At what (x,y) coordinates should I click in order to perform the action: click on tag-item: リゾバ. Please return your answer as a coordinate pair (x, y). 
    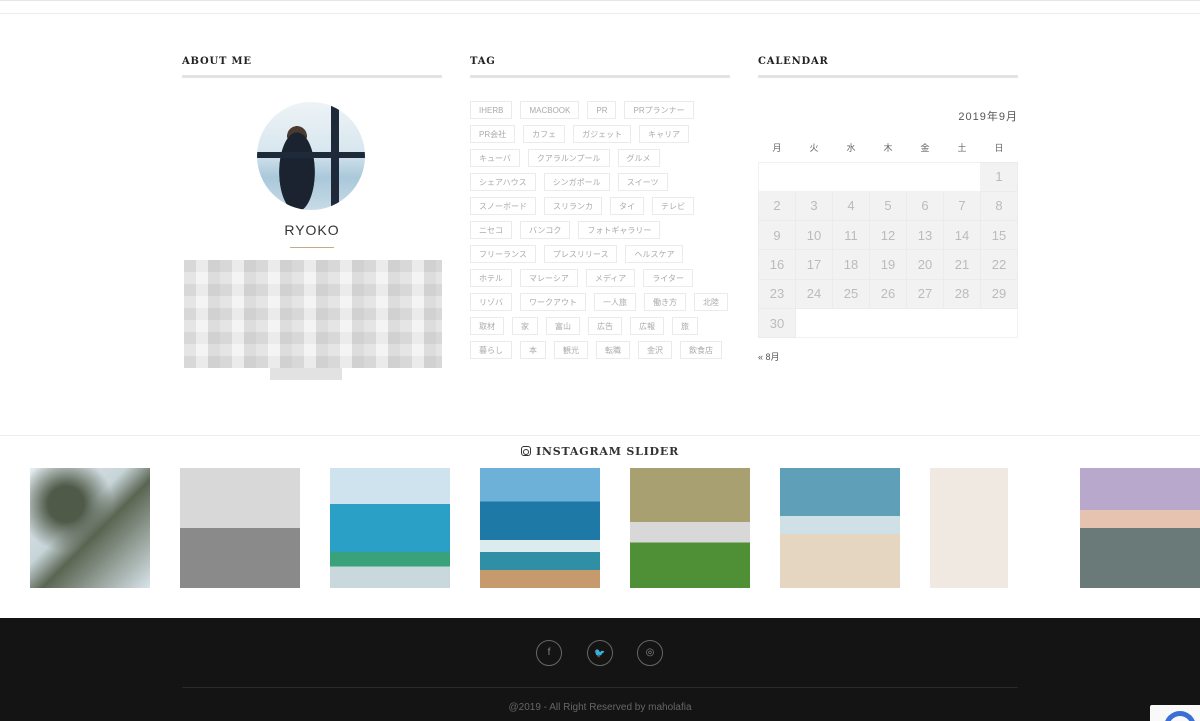
    Looking at the image, I should click on (491, 302).